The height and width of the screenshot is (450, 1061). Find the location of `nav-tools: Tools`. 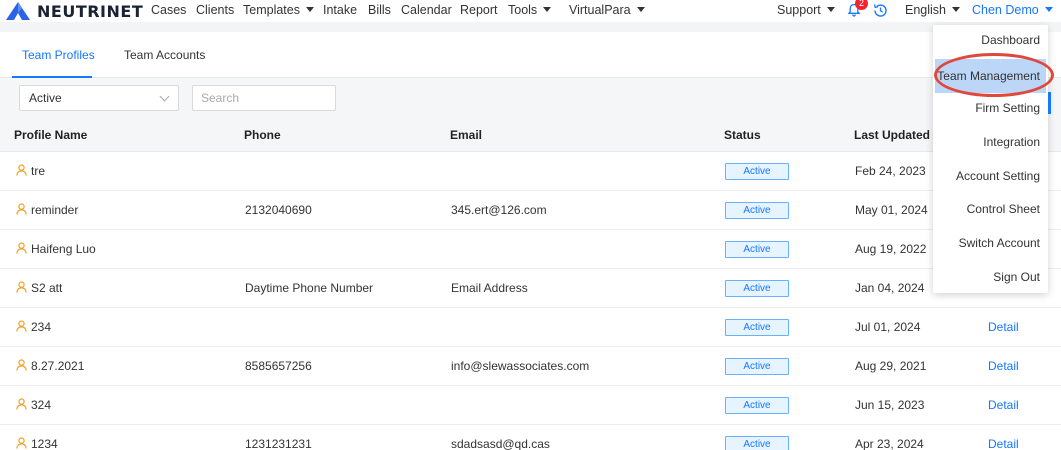

nav-tools: Tools is located at coordinates (530, 10).